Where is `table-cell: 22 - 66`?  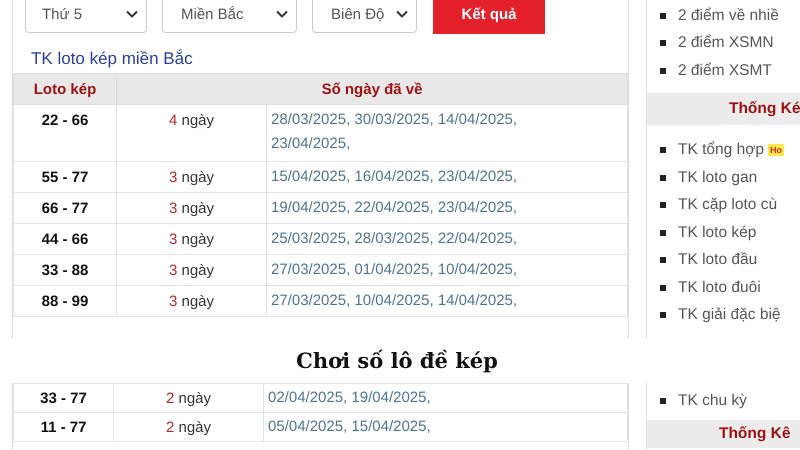 table-cell: 22 - 66 is located at coordinates (65, 133).